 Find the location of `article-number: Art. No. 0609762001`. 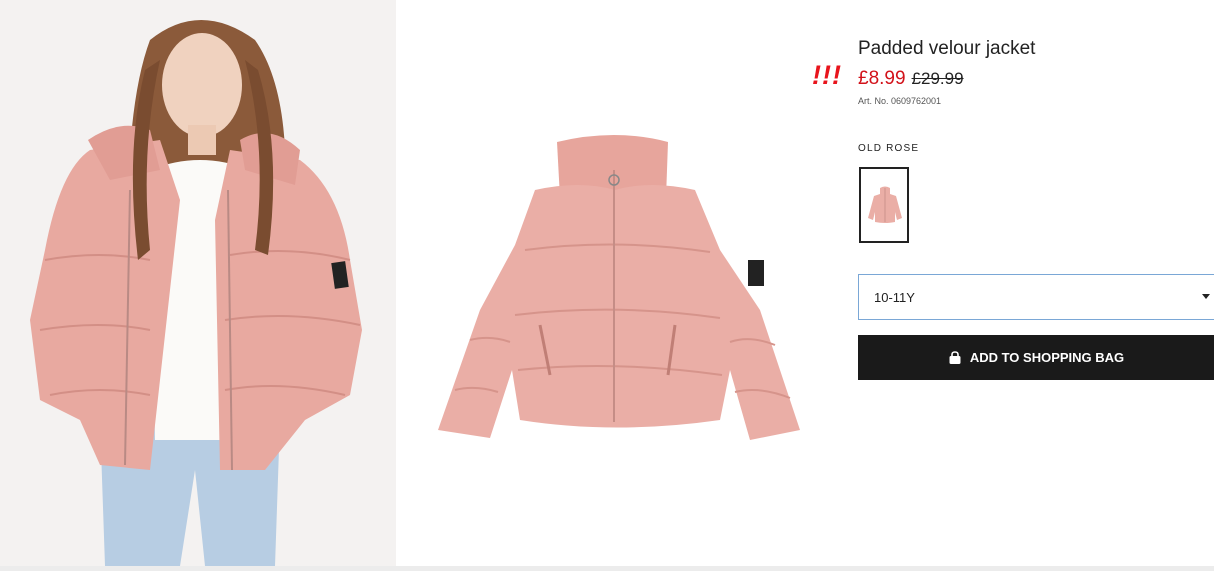

article-number: Art. No. 0609762001 is located at coordinates (900, 101).